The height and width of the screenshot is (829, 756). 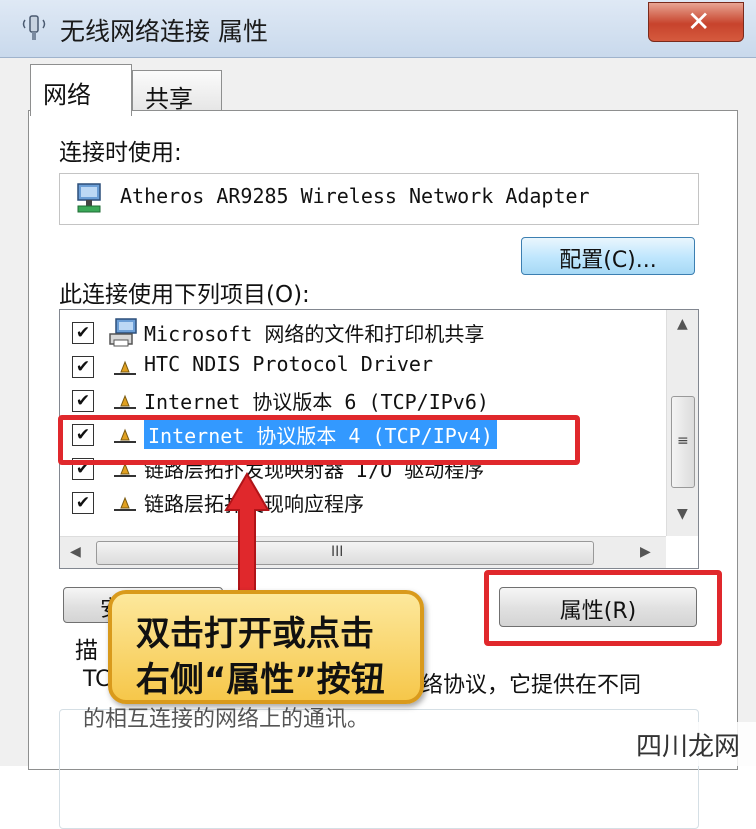 I want to click on horizontal-scrollbar: ◀ III ▶, so click(x=363, y=552).